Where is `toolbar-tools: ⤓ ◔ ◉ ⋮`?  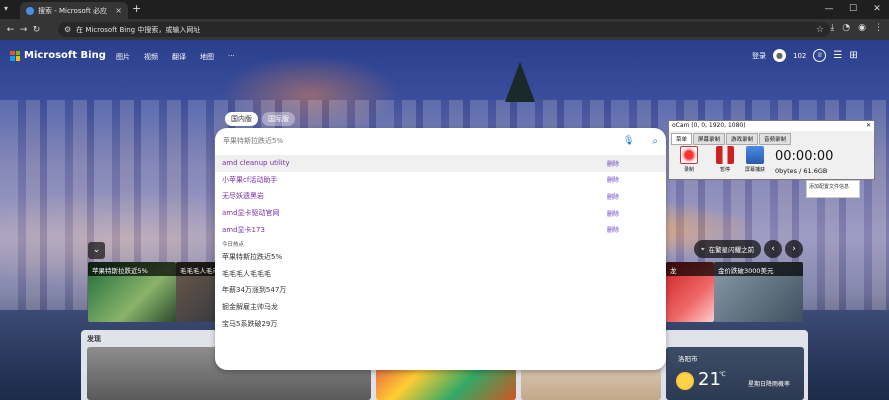 toolbar-tools: ⤓ ◔ ◉ ⋮ is located at coordinates (856, 28).